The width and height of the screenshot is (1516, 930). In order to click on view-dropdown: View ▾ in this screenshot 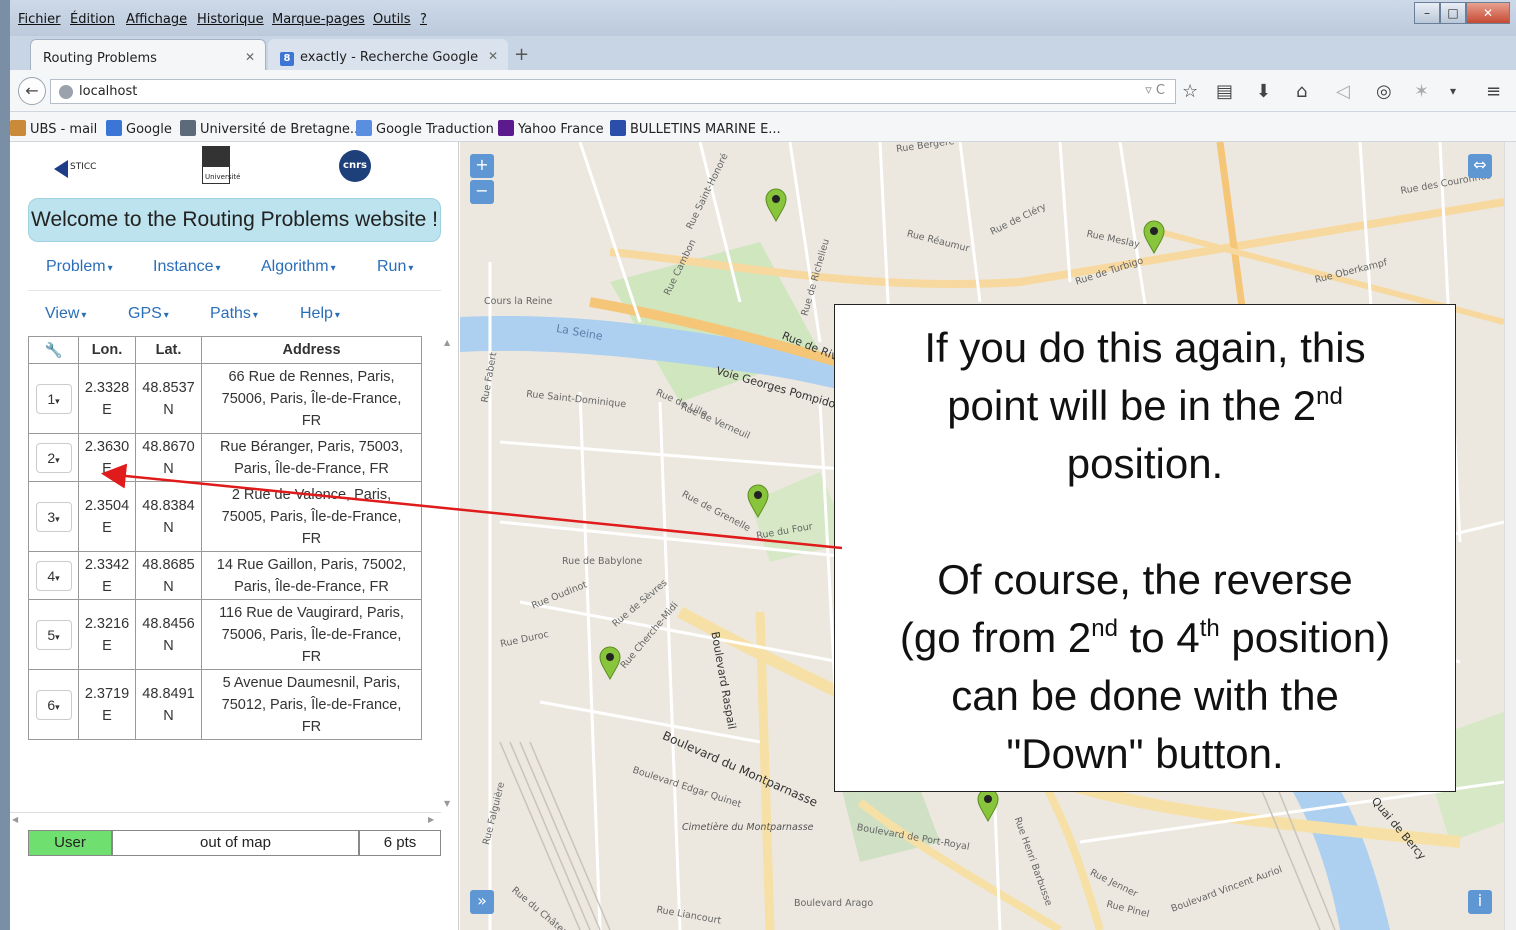, I will do `click(65, 314)`.